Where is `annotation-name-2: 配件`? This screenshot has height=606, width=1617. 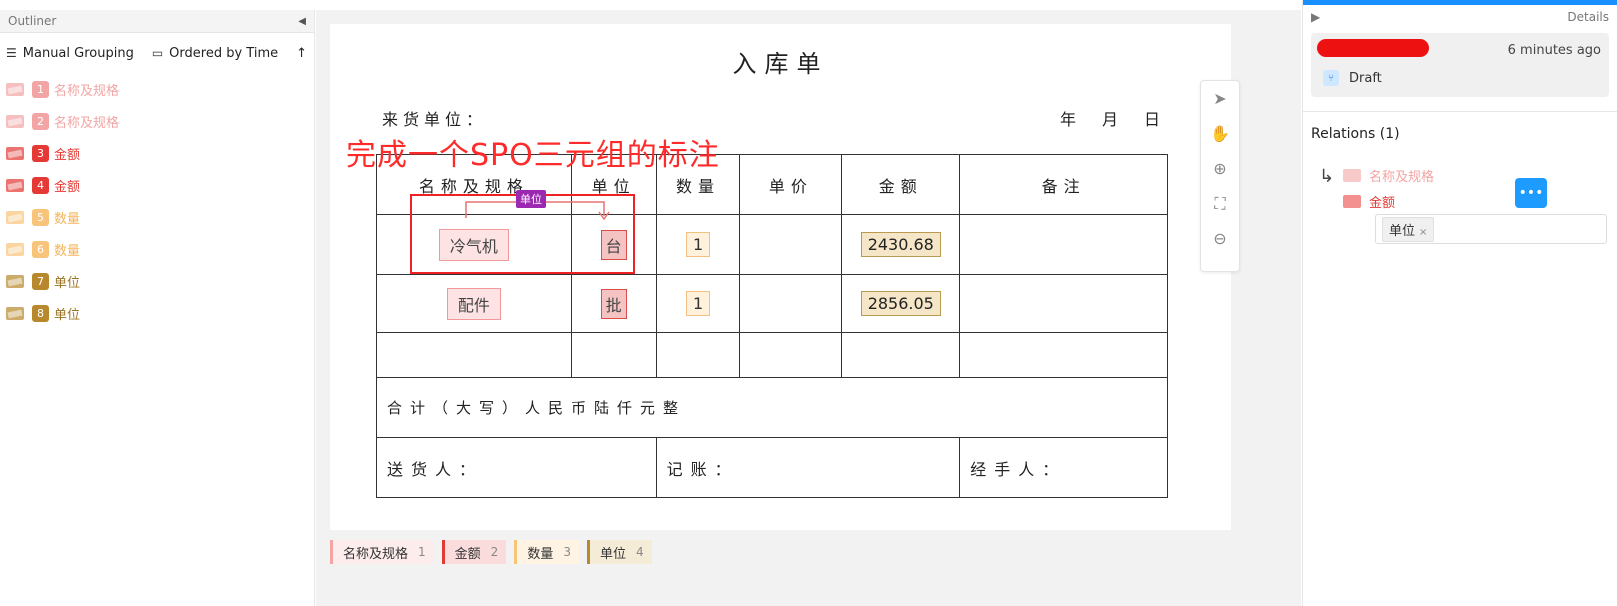 annotation-name-2: 配件 is located at coordinates (473, 303).